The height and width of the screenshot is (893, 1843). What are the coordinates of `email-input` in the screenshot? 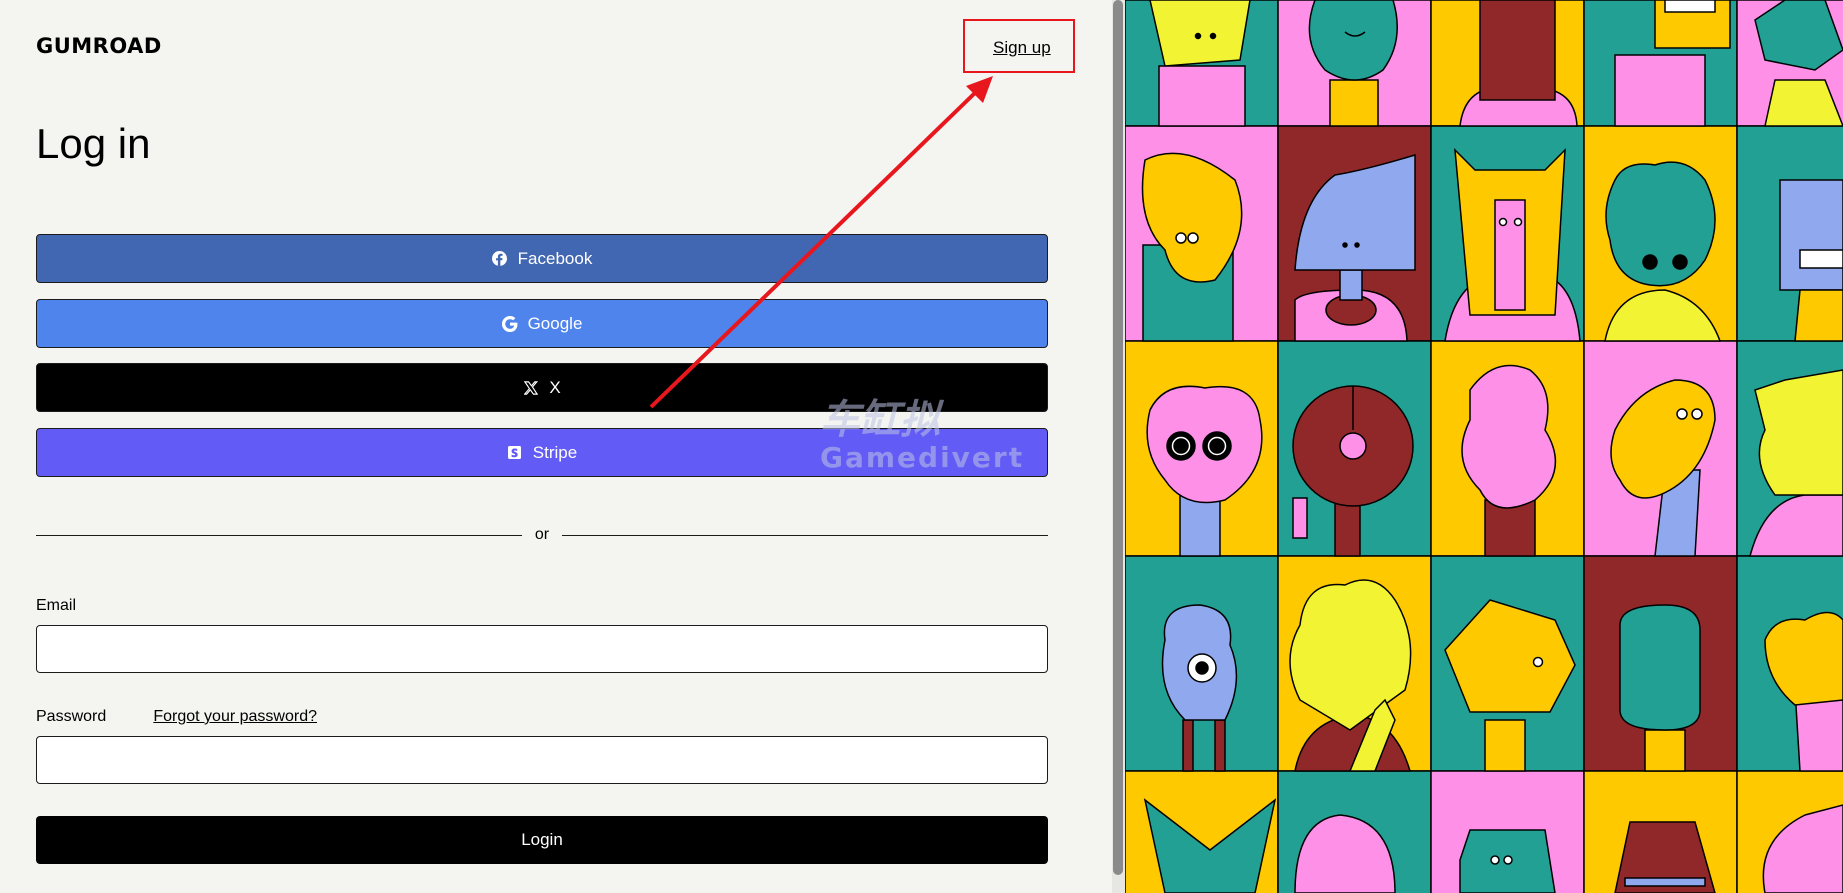 It's located at (542, 649).